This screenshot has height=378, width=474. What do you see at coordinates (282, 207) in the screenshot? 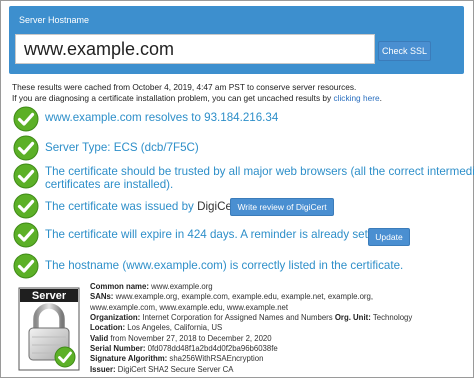
I see `write-review-button: Write review of DigiCert` at bounding box center [282, 207].